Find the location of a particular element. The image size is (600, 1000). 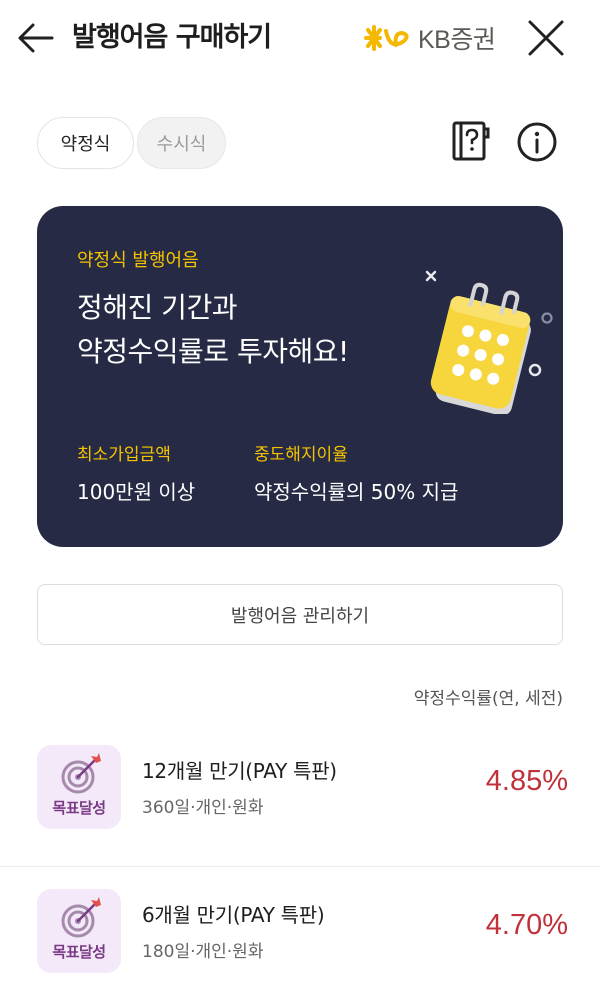

card-headline-line2: 약정수익률로 투자해요! is located at coordinates (213, 351).